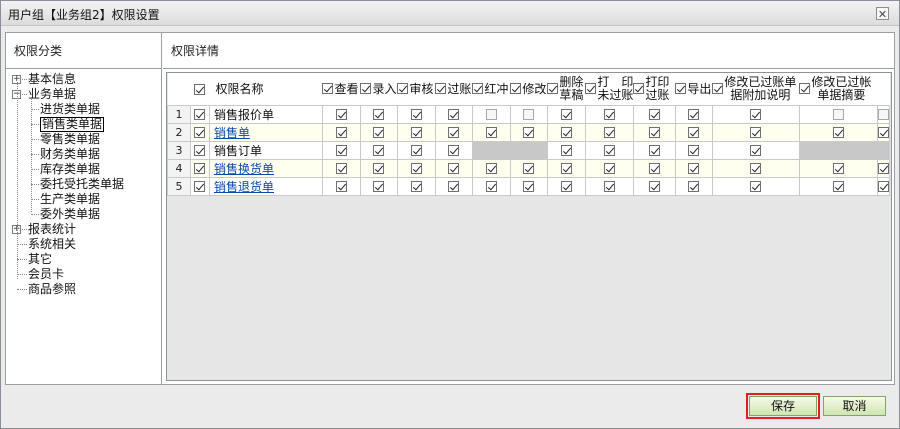 This screenshot has width=900, height=429. Describe the element at coordinates (86, 259) in the screenshot. I see `tree-item: 其它` at that location.